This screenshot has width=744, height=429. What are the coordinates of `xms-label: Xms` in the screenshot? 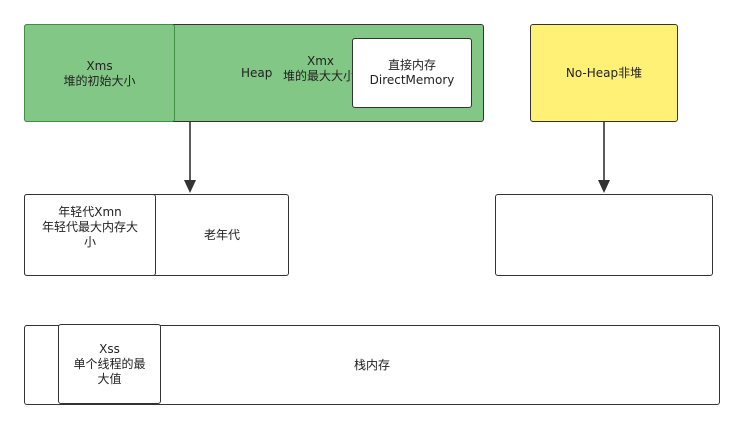 It's located at (99, 66).